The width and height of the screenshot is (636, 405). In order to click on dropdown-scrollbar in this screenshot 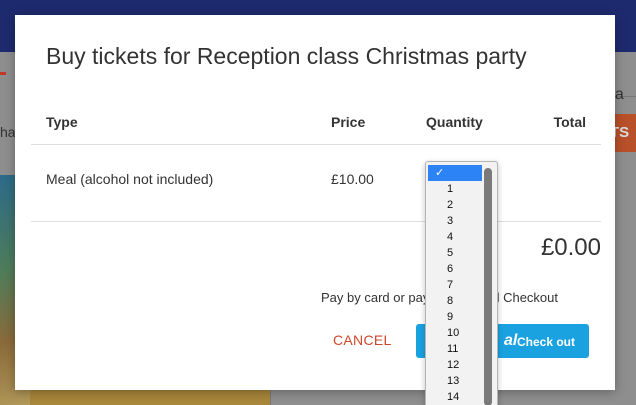, I will do `click(489, 284)`.